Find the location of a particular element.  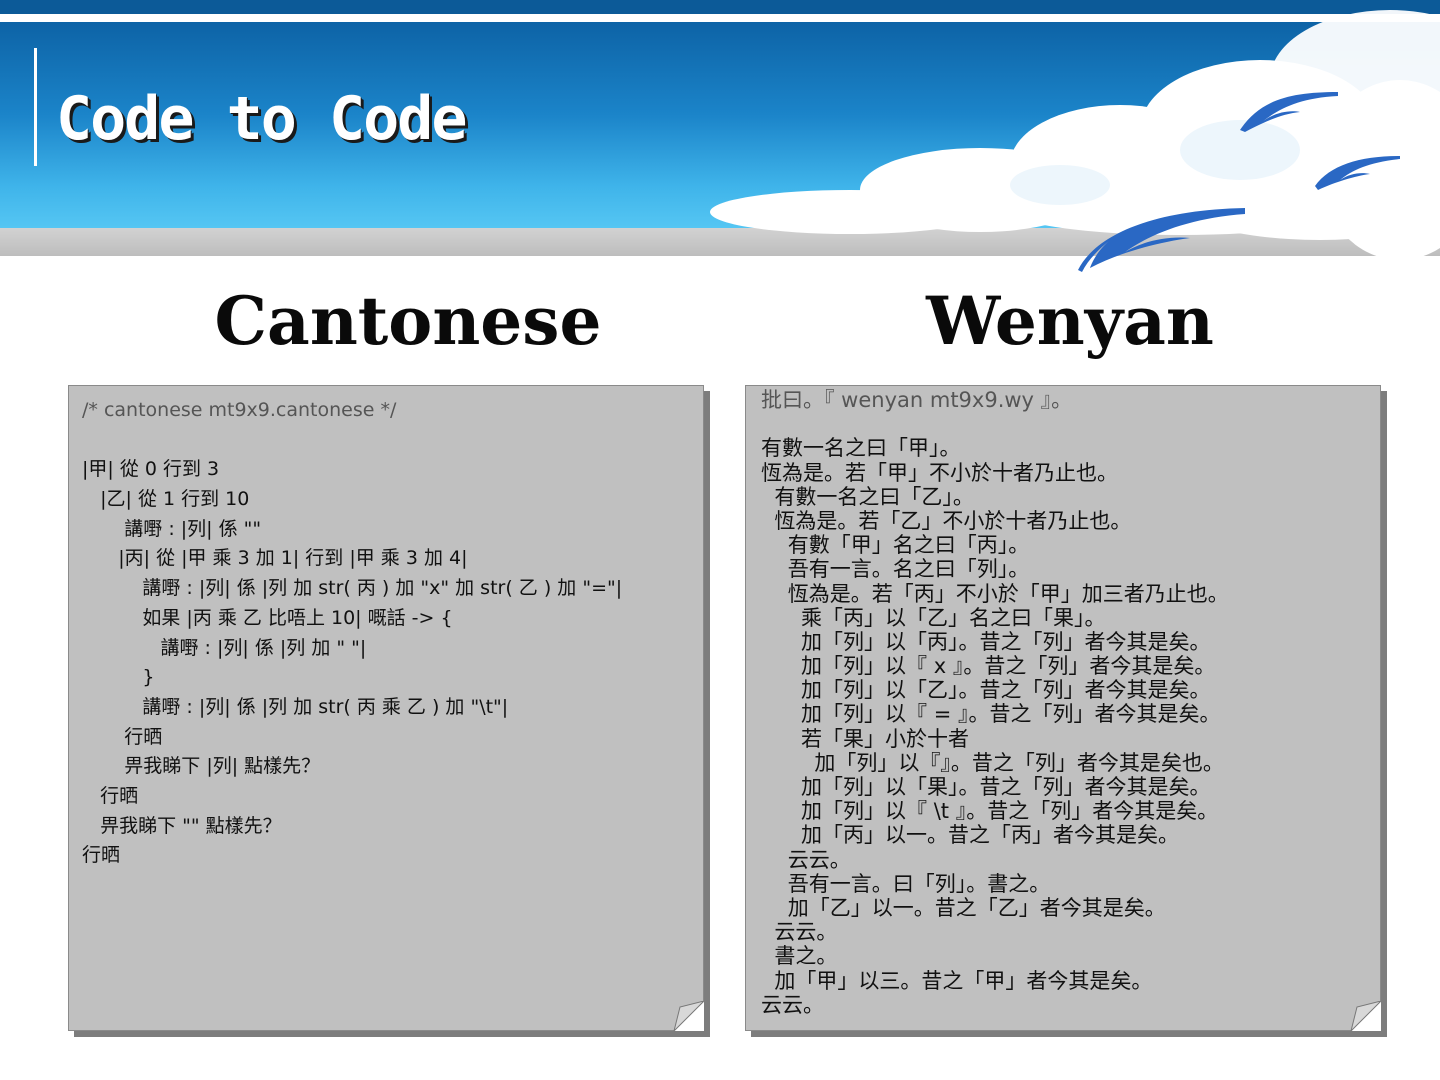

cantonese-code-line: 講嘢 : |列| 係 |列 加 str( 丙 乘 乙 ) 加 "\t"| is located at coordinates (295, 706).